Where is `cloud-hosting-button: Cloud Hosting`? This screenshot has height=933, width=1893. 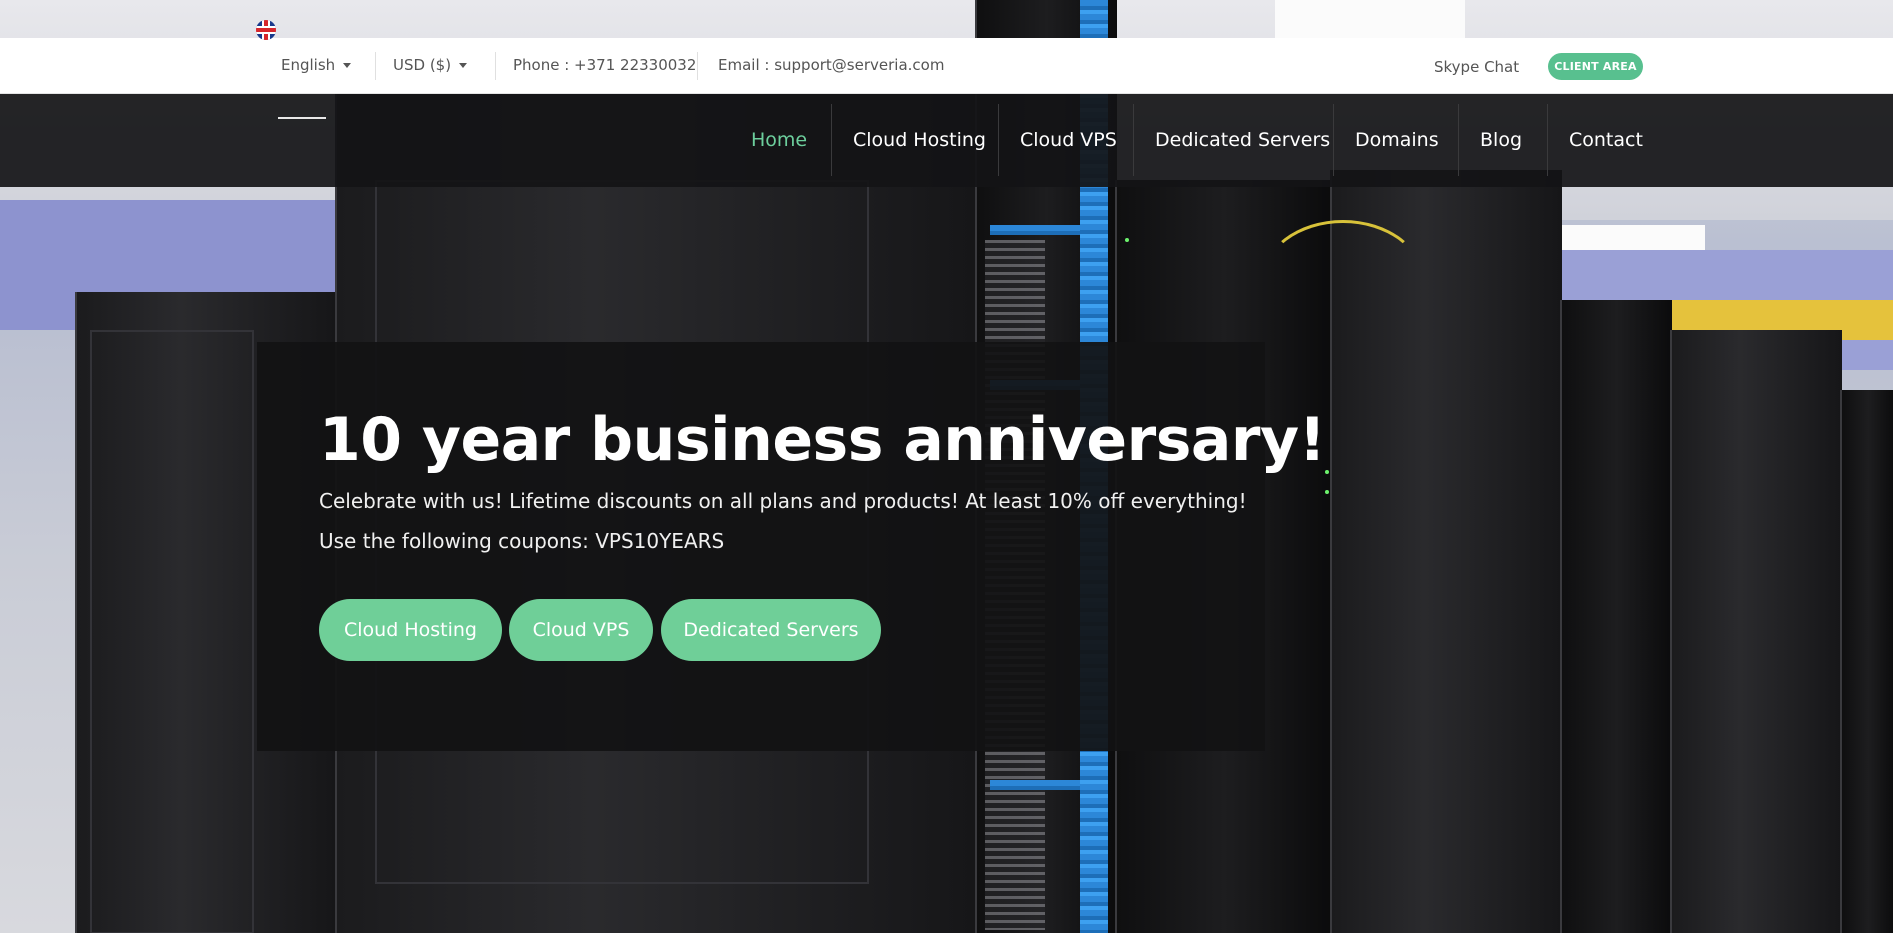
cloud-hosting-button: Cloud Hosting is located at coordinates (410, 630).